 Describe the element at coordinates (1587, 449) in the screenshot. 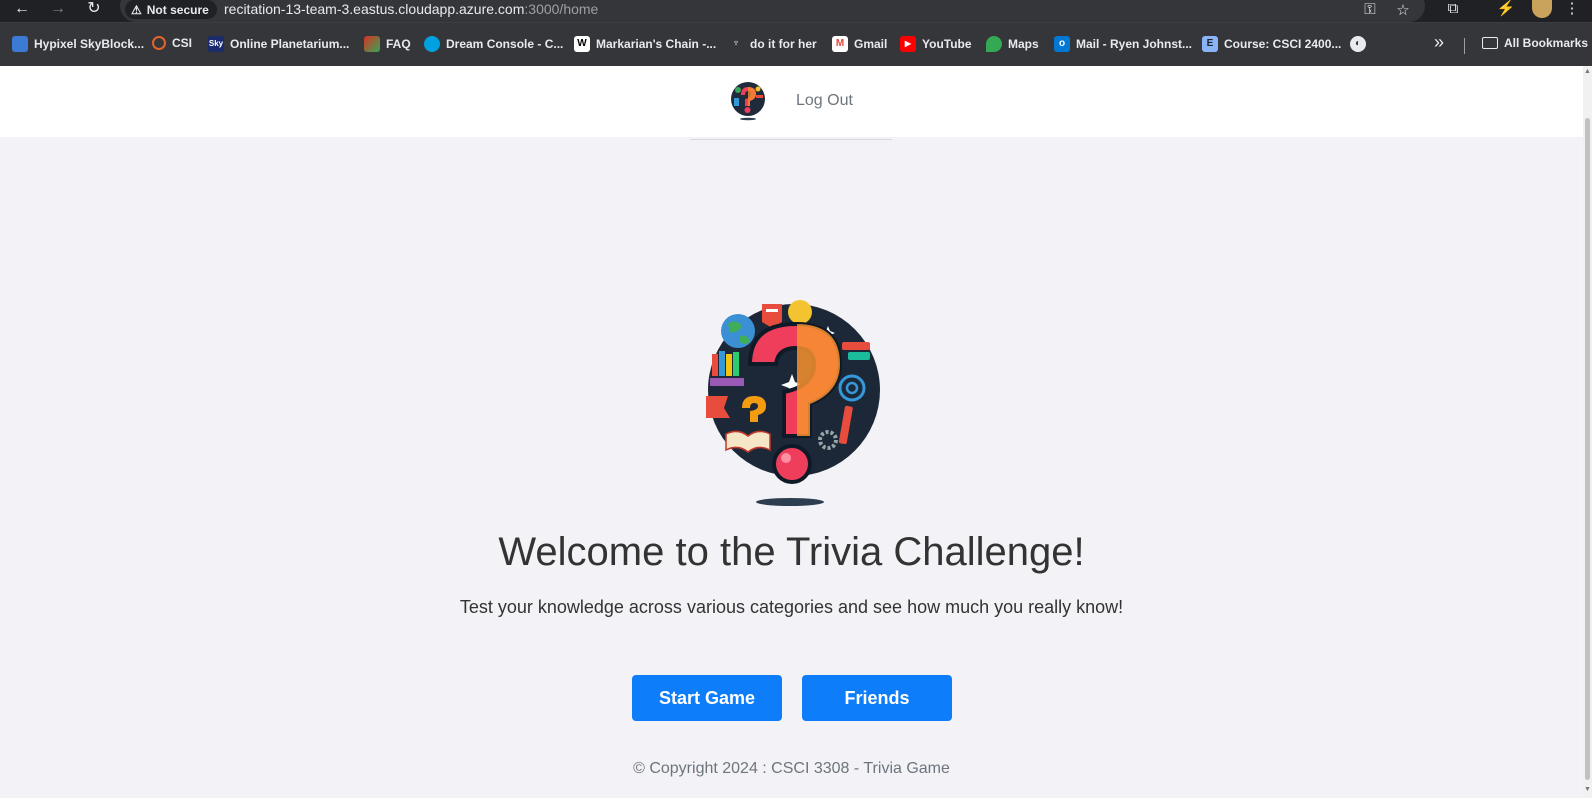

I see `scroll-thumb` at that location.